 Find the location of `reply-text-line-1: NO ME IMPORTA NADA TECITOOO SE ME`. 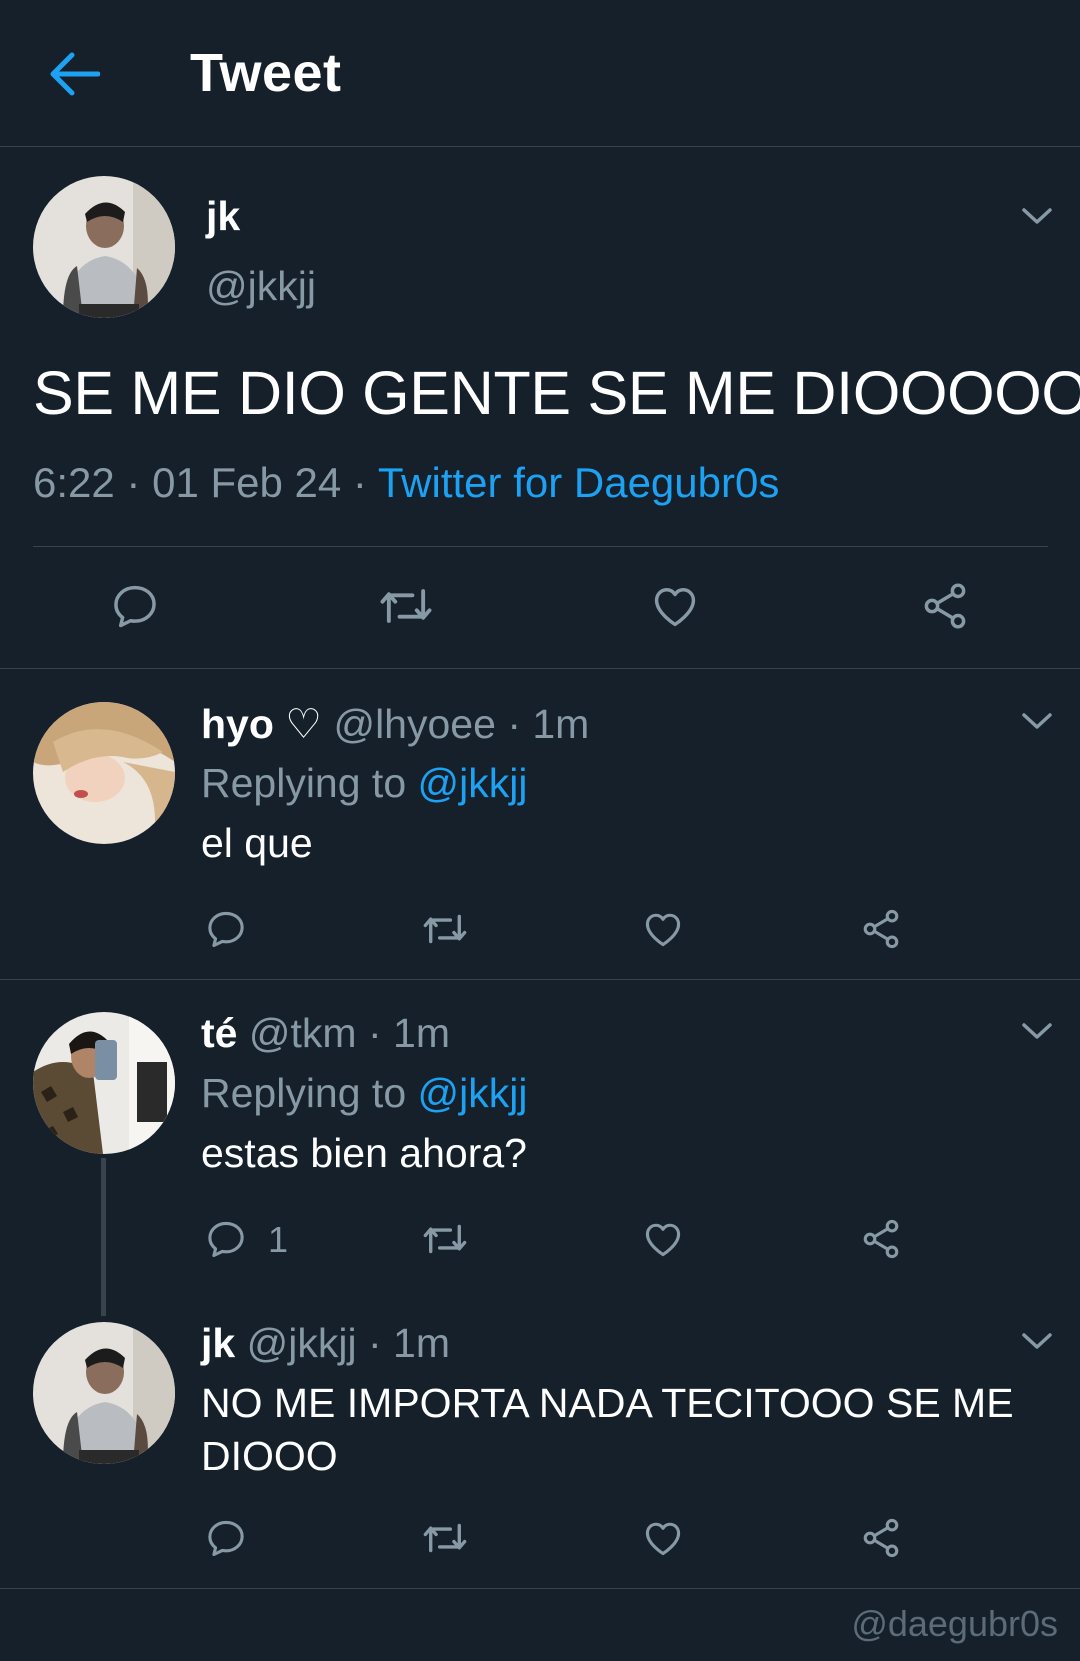

reply-text-line-1: NO ME IMPORTA NADA TECITOOO SE ME is located at coordinates (607, 1403).